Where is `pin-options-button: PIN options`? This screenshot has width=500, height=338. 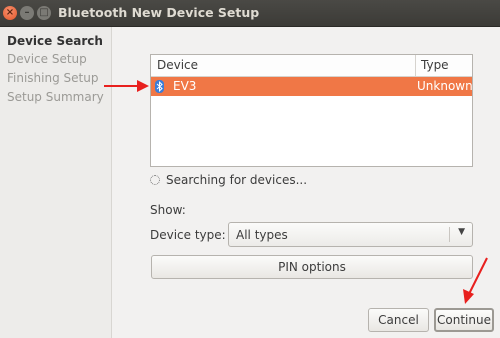 pin-options-button: PIN options is located at coordinates (312, 267).